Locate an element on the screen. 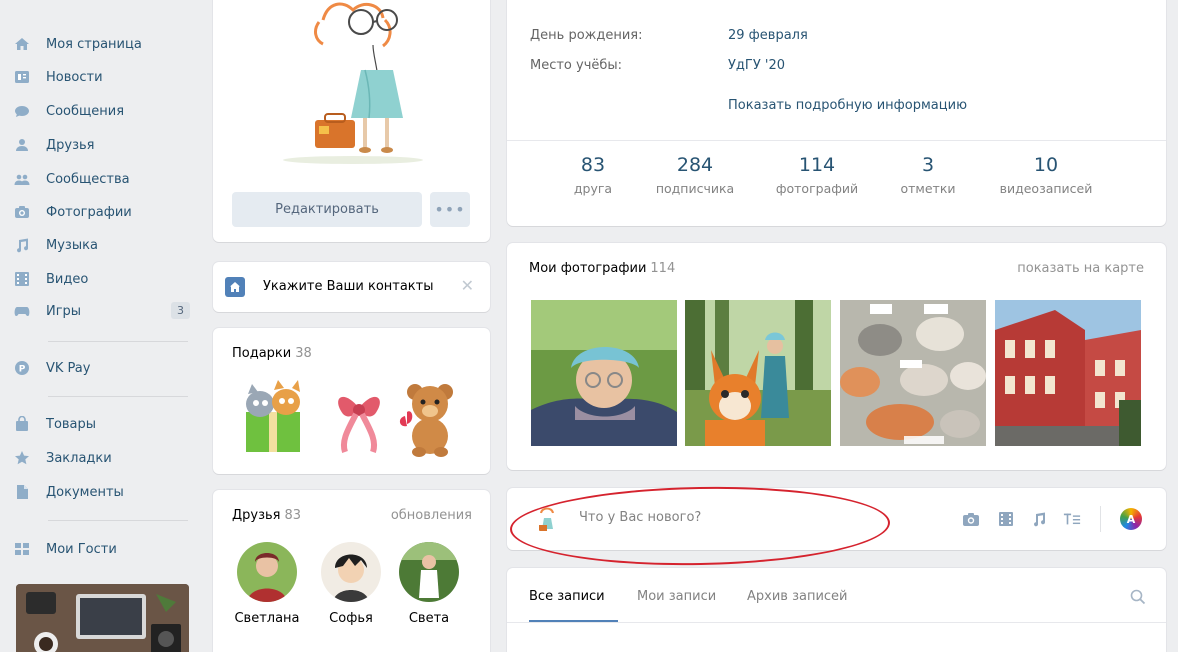  gift-ribbon-bow is located at coordinates (359, 418).